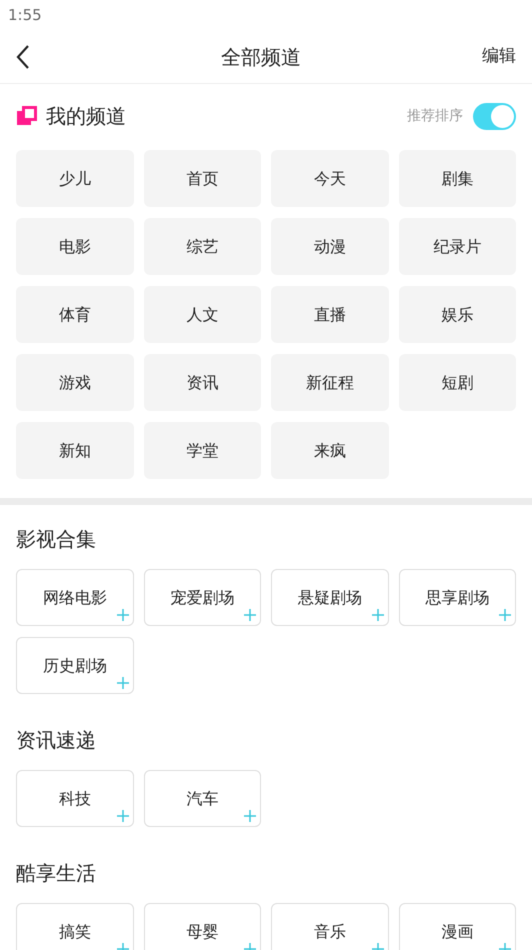 Image resolution: width=532 pixels, height=950 pixels. Describe the element at coordinates (329, 246) in the screenshot. I see `channel-tile: 动漫` at that location.